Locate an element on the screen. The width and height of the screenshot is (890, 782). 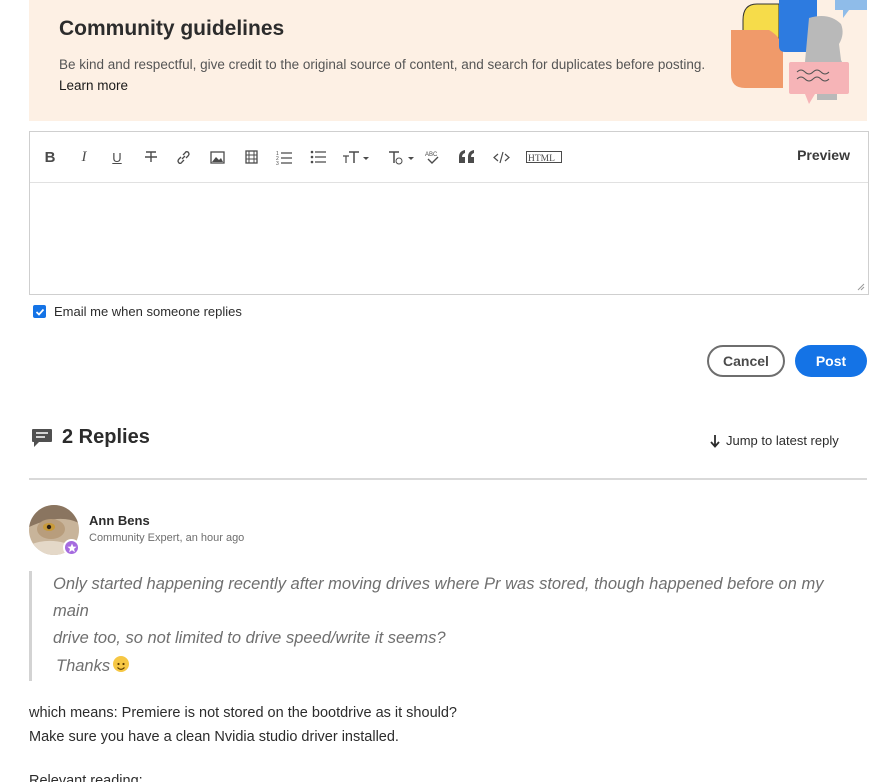
underline-icon: U is located at coordinates (117, 157).